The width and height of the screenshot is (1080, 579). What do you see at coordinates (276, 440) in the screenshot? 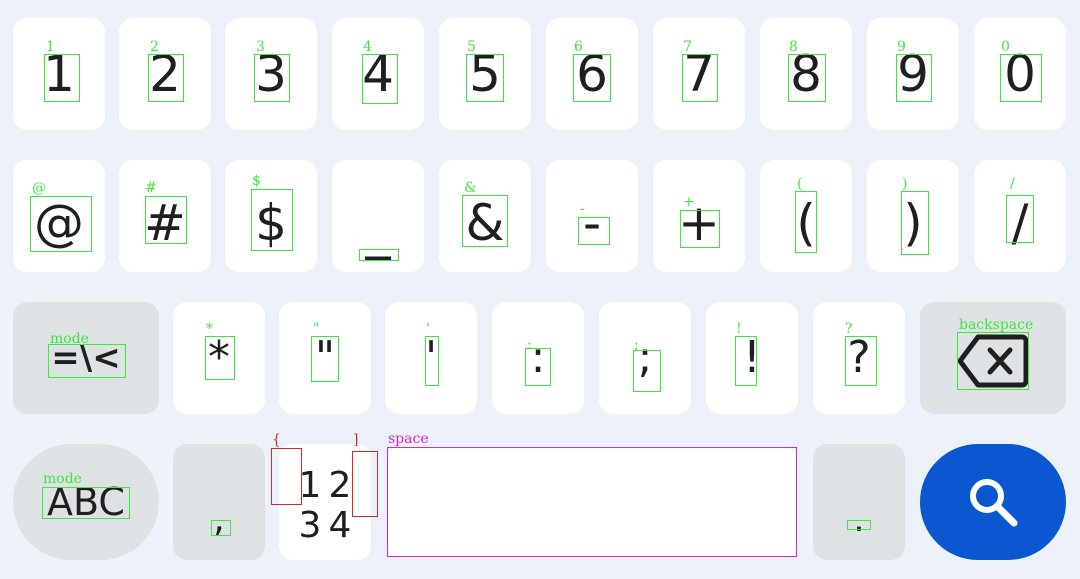
I see `annotation-label: {` at bounding box center [276, 440].